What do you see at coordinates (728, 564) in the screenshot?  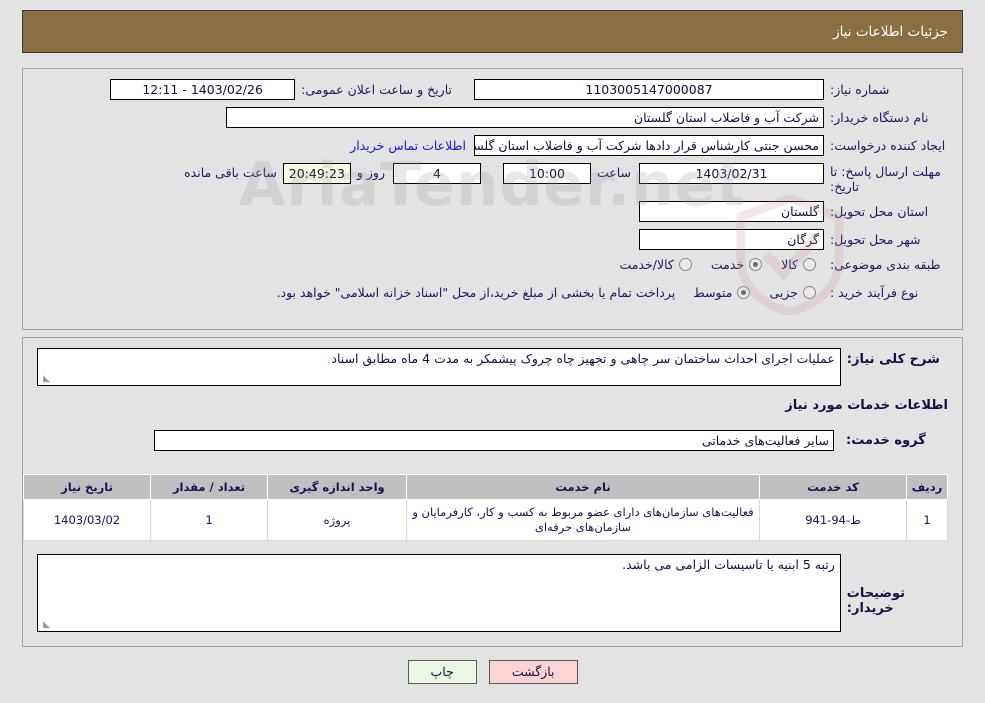 I see `buyer-notes-value: رتبه 5 ابنیه یا تاسیسات الزامی می باشد.` at bounding box center [728, 564].